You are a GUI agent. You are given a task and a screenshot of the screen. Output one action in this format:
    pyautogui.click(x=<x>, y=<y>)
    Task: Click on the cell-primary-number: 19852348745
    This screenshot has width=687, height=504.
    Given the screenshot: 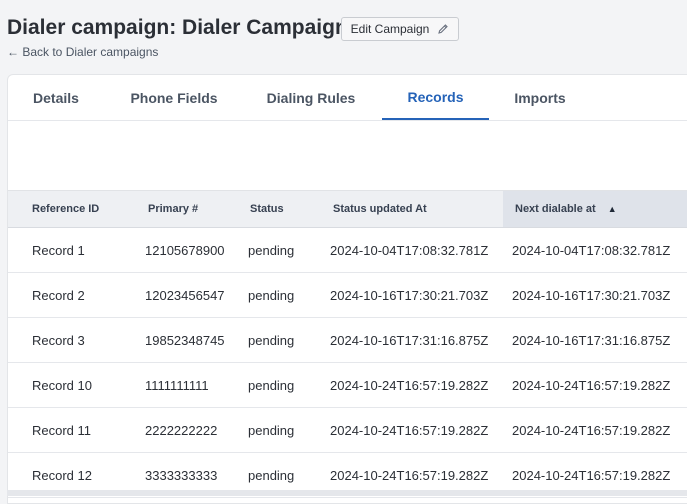 What is the action you would take?
    pyautogui.click(x=185, y=340)
    